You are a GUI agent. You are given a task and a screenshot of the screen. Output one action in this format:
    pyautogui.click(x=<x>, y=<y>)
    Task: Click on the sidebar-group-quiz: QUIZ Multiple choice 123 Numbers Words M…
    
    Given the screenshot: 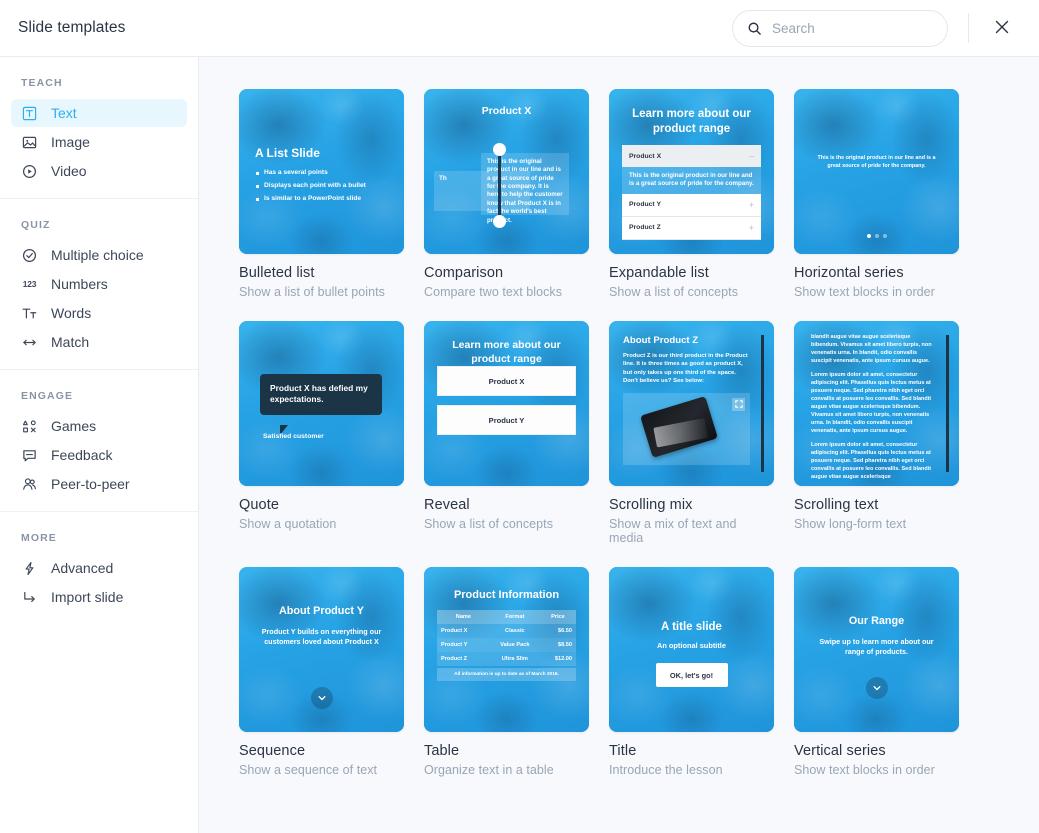 What is the action you would take?
    pyautogui.click(x=99, y=284)
    